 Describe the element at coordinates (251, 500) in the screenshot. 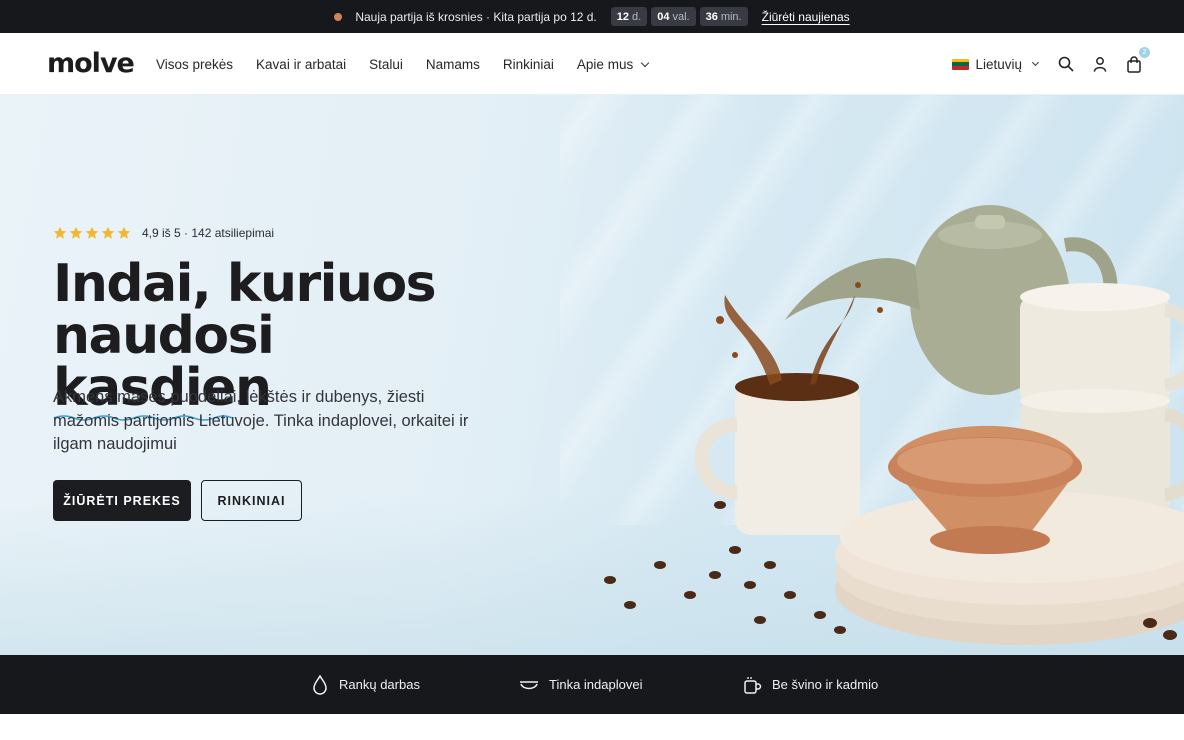

I see `sets-button: Rinkiniai` at that location.